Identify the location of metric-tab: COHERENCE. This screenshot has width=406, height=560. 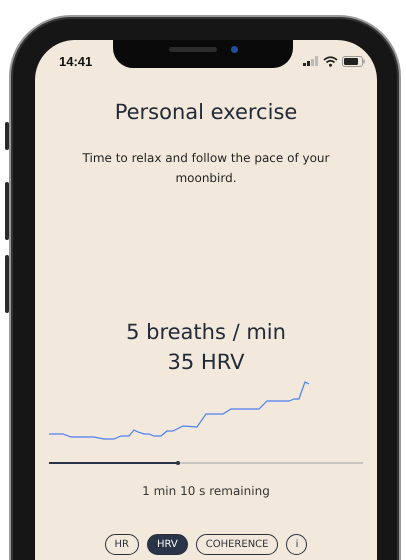
(237, 544).